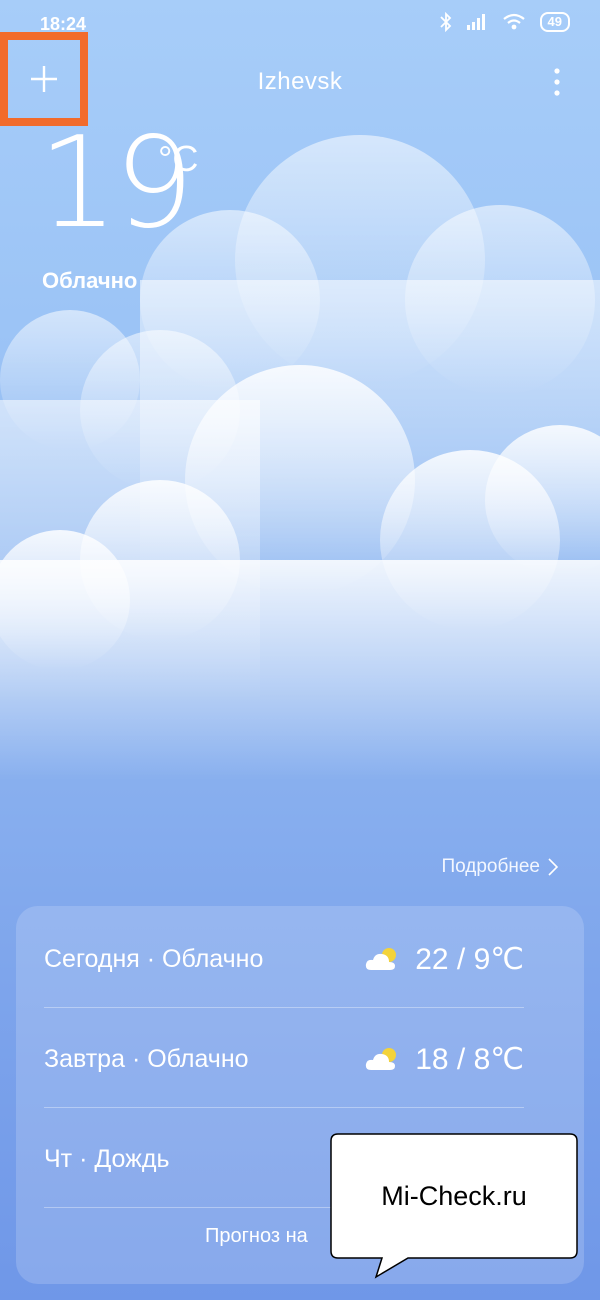 Image resolution: width=600 pixels, height=1300 pixels. Describe the element at coordinates (146, 1058) in the screenshot. I see `forecast-day-label: Завтра · Облачно` at that location.